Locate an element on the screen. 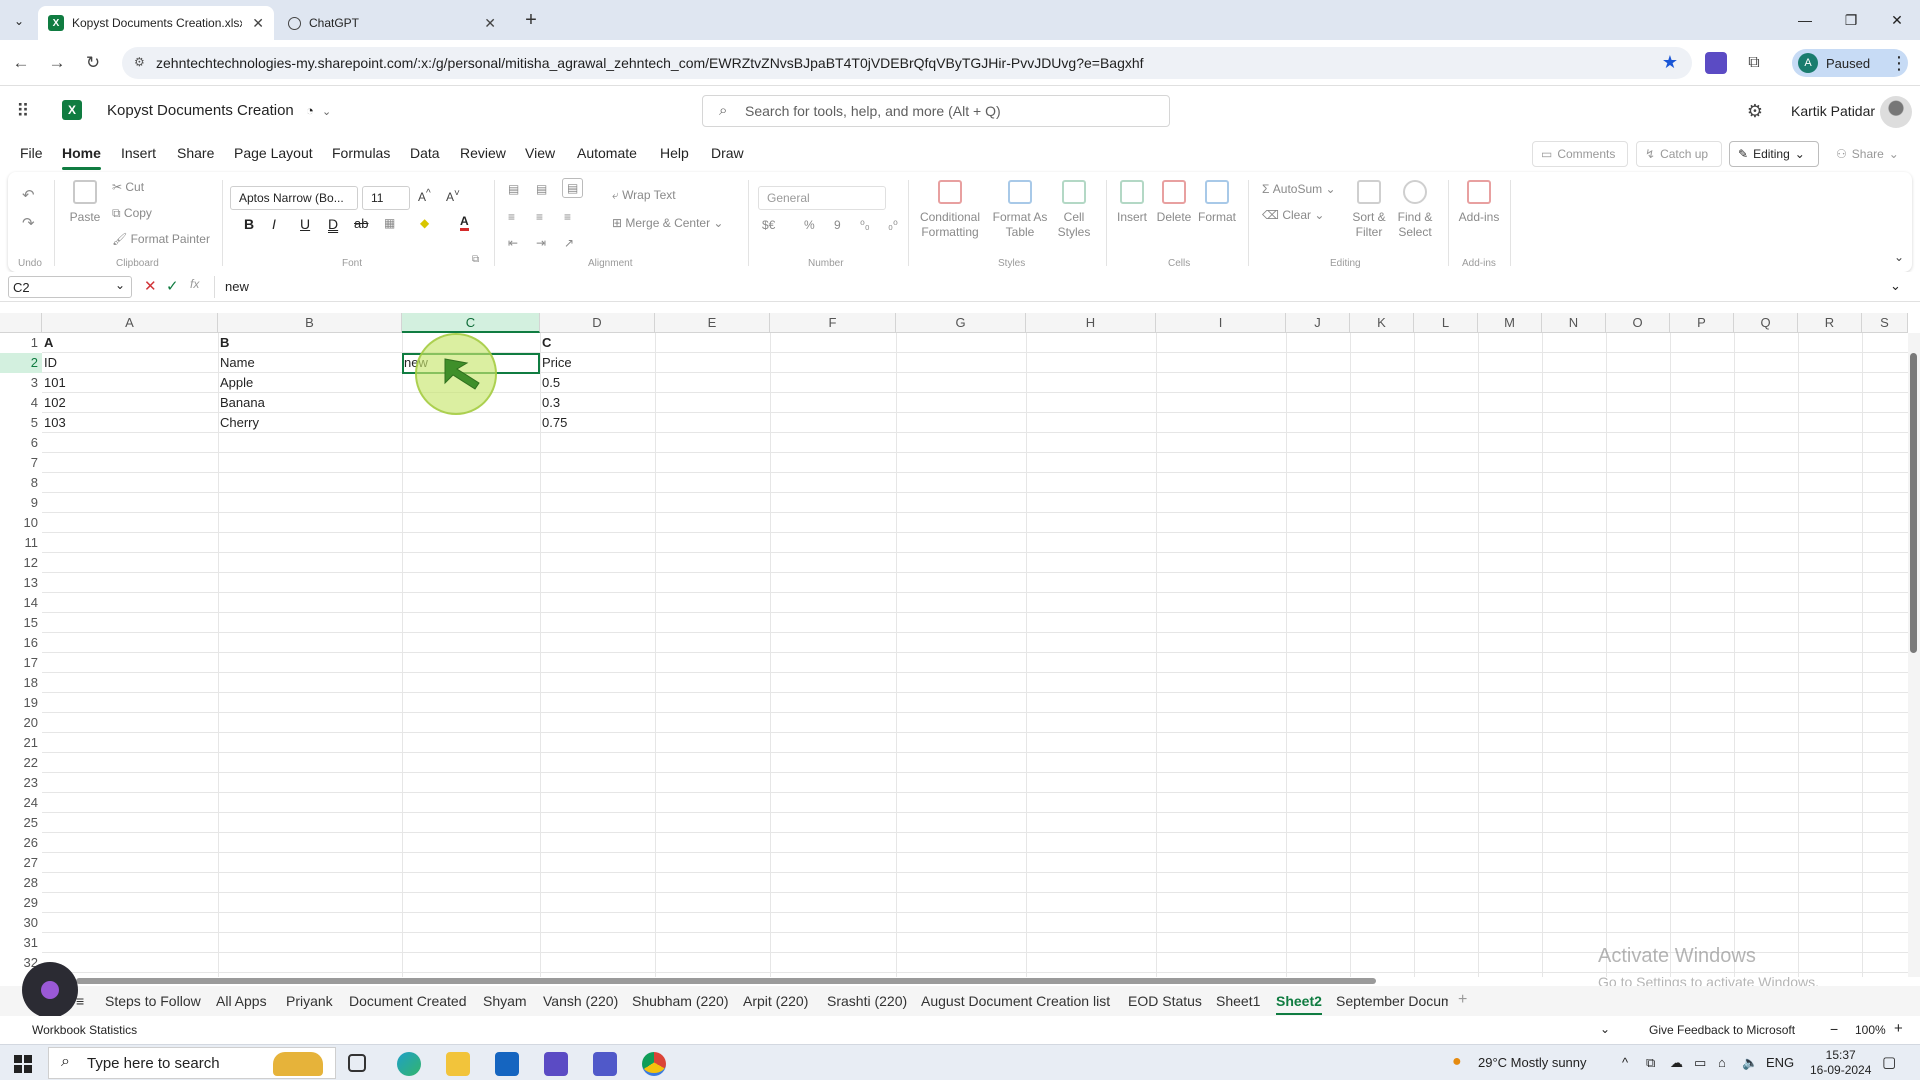  settings-gear-icon: ⚙ is located at coordinates (1755, 111).